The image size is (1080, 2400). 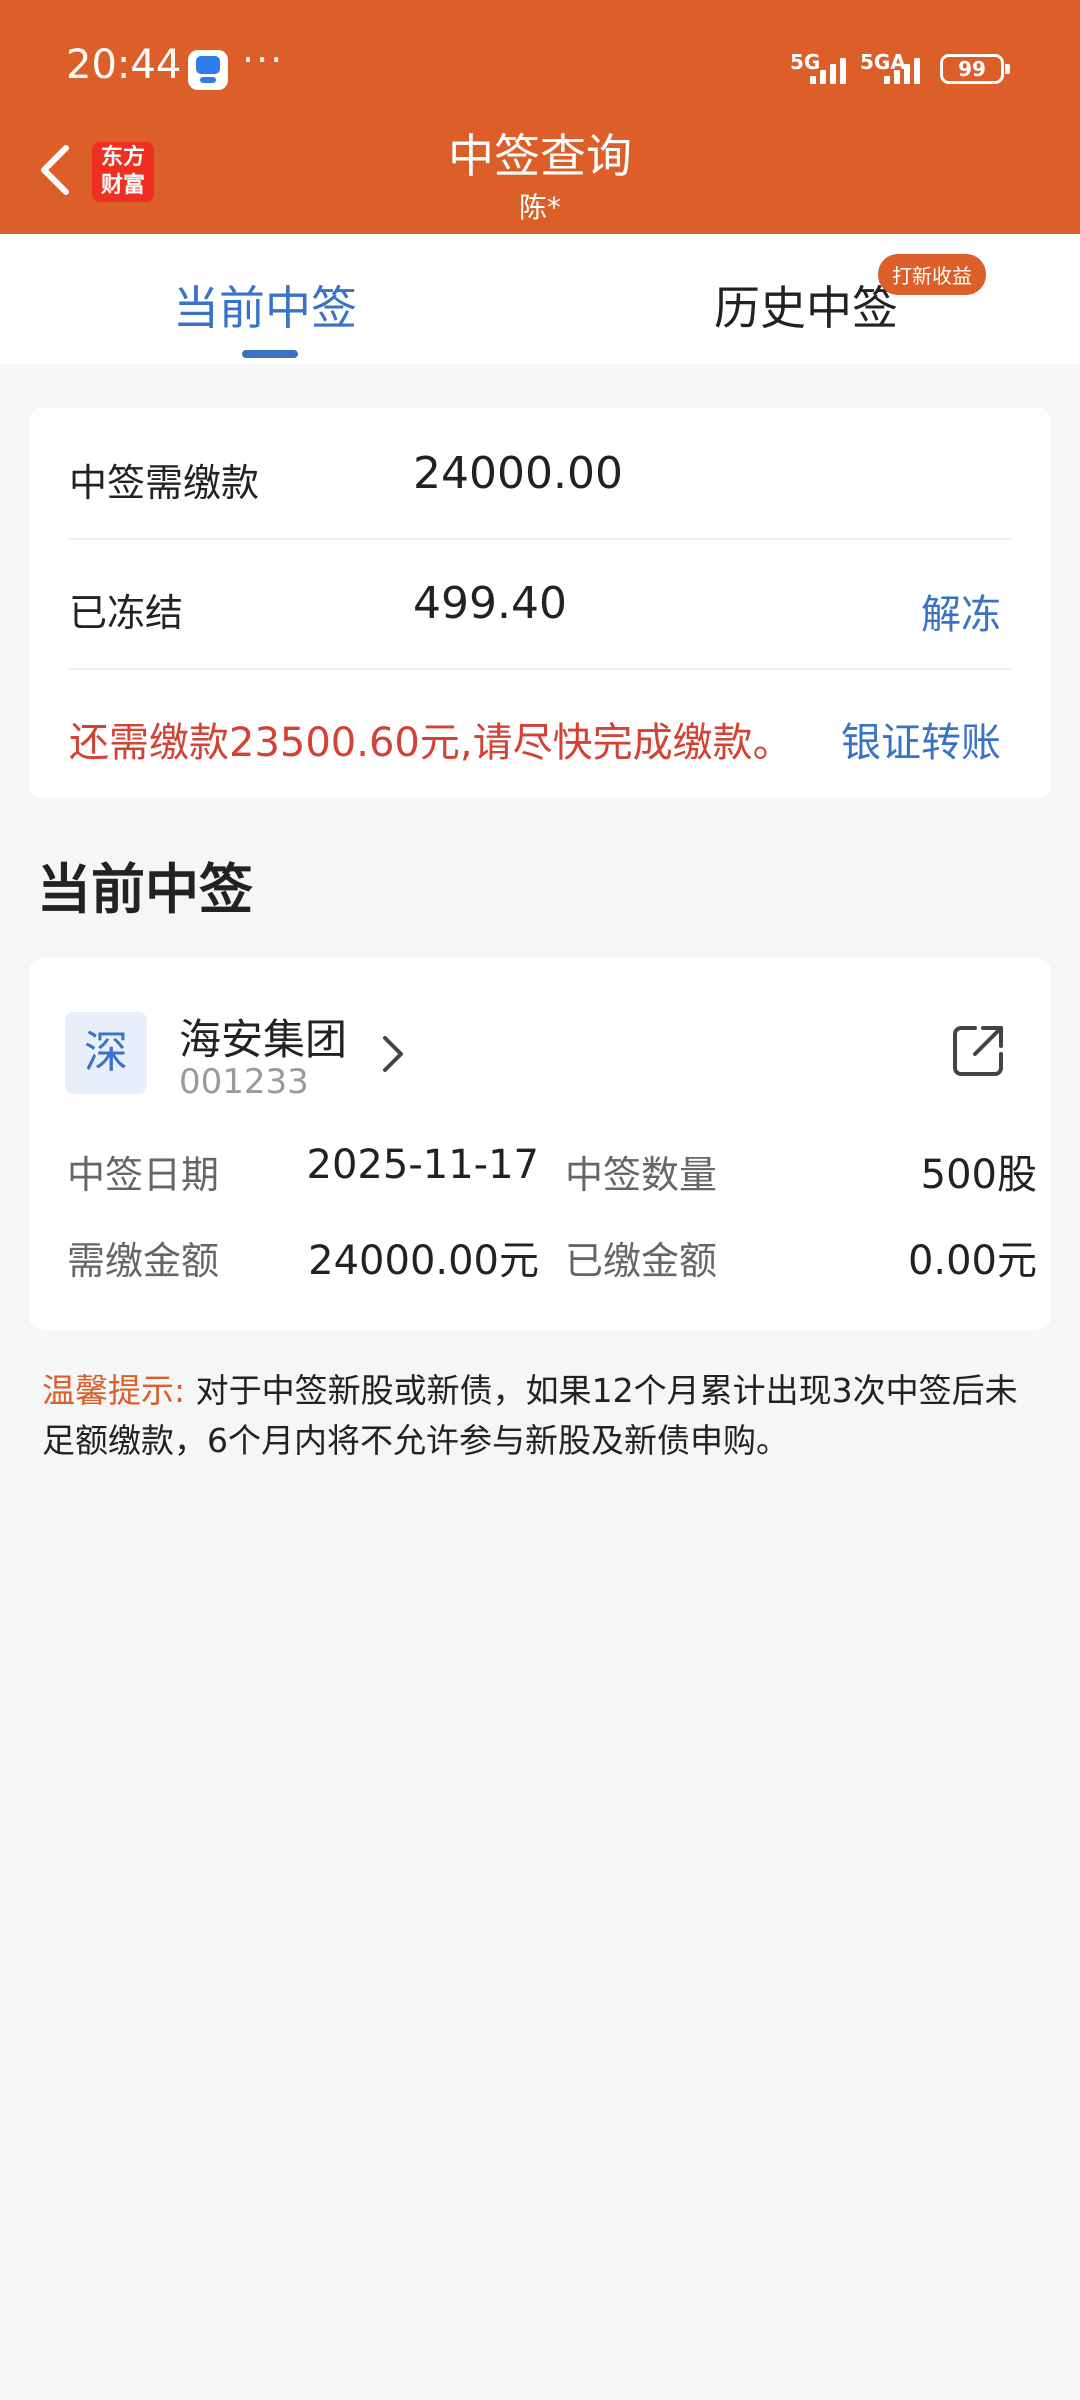 What do you see at coordinates (978, 1051) in the screenshot?
I see `external-link-icon` at bounding box center [978, 1051].